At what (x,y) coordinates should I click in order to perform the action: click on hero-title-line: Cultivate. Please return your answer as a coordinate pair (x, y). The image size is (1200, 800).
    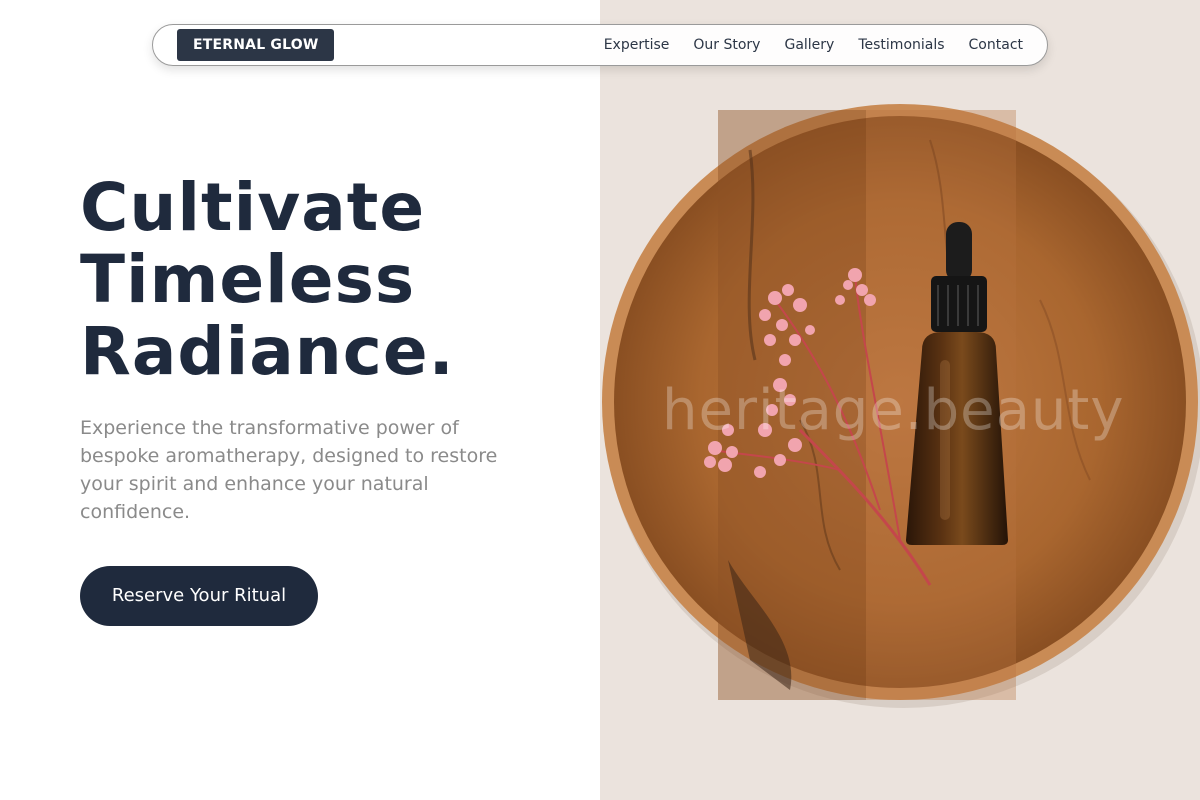
    Looking at the image, I should click on (253, 207).